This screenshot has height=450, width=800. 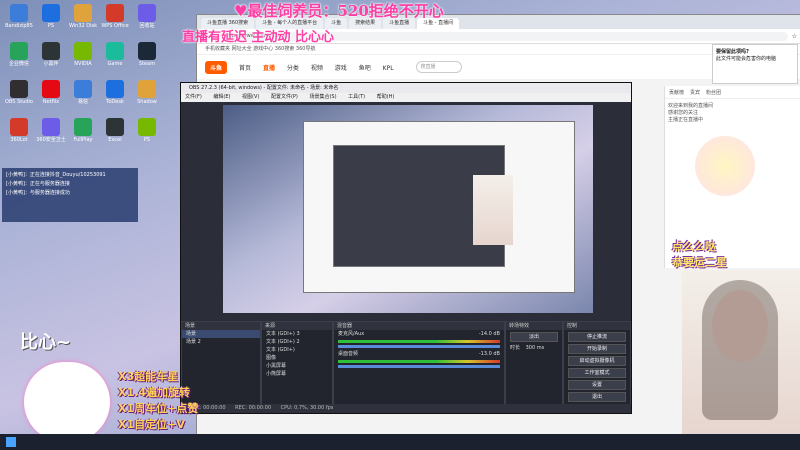 I want to click on mixer-header: 混音器, so click(x=419, y=326).